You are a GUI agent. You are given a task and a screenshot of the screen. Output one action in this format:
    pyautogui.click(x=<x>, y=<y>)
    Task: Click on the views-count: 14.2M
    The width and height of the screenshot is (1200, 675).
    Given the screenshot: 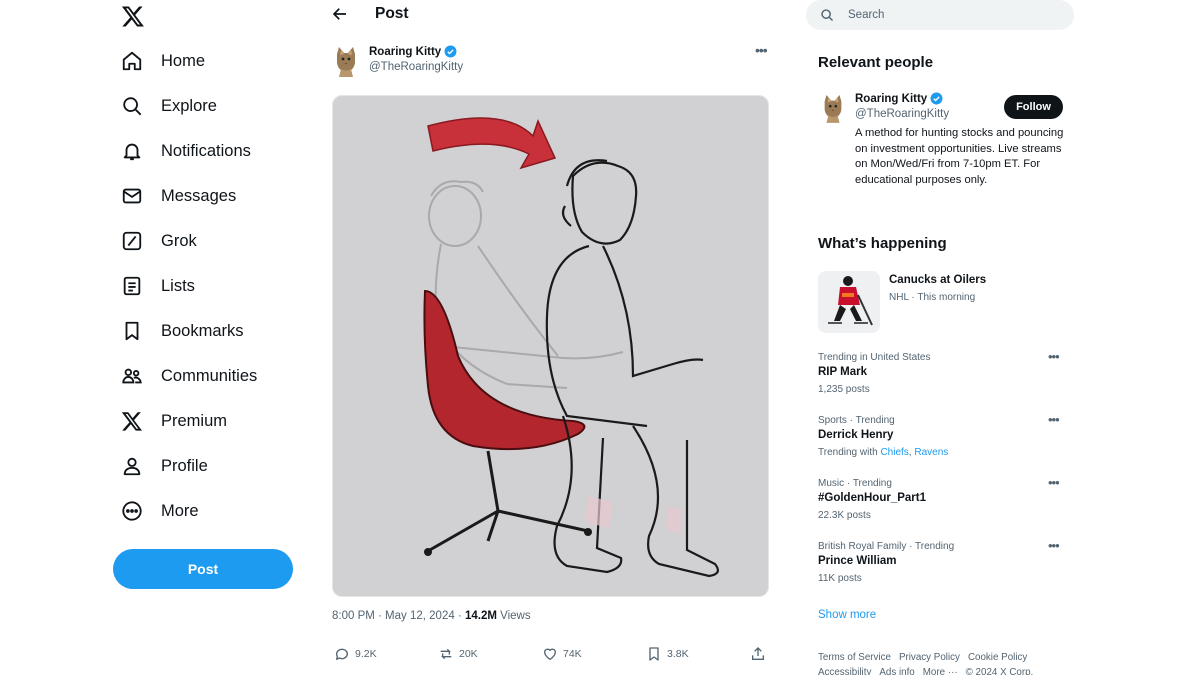 What is the action you would take?
    pyautogui.click(x=480, y=616)
    